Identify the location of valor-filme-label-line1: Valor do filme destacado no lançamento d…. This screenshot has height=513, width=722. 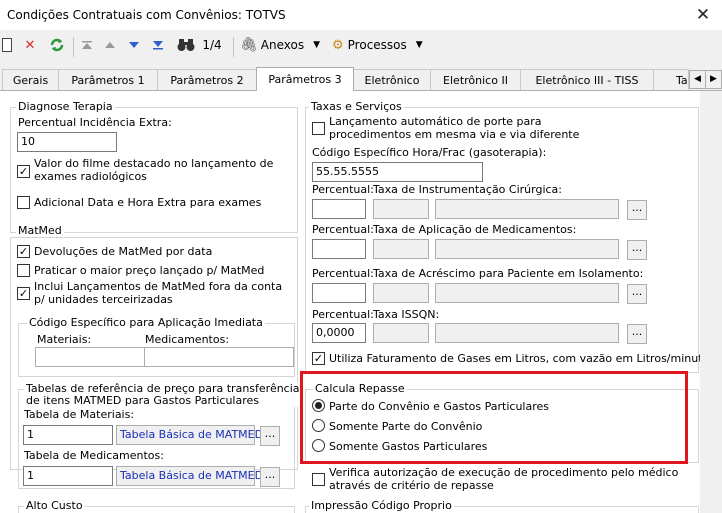
(154, 163).